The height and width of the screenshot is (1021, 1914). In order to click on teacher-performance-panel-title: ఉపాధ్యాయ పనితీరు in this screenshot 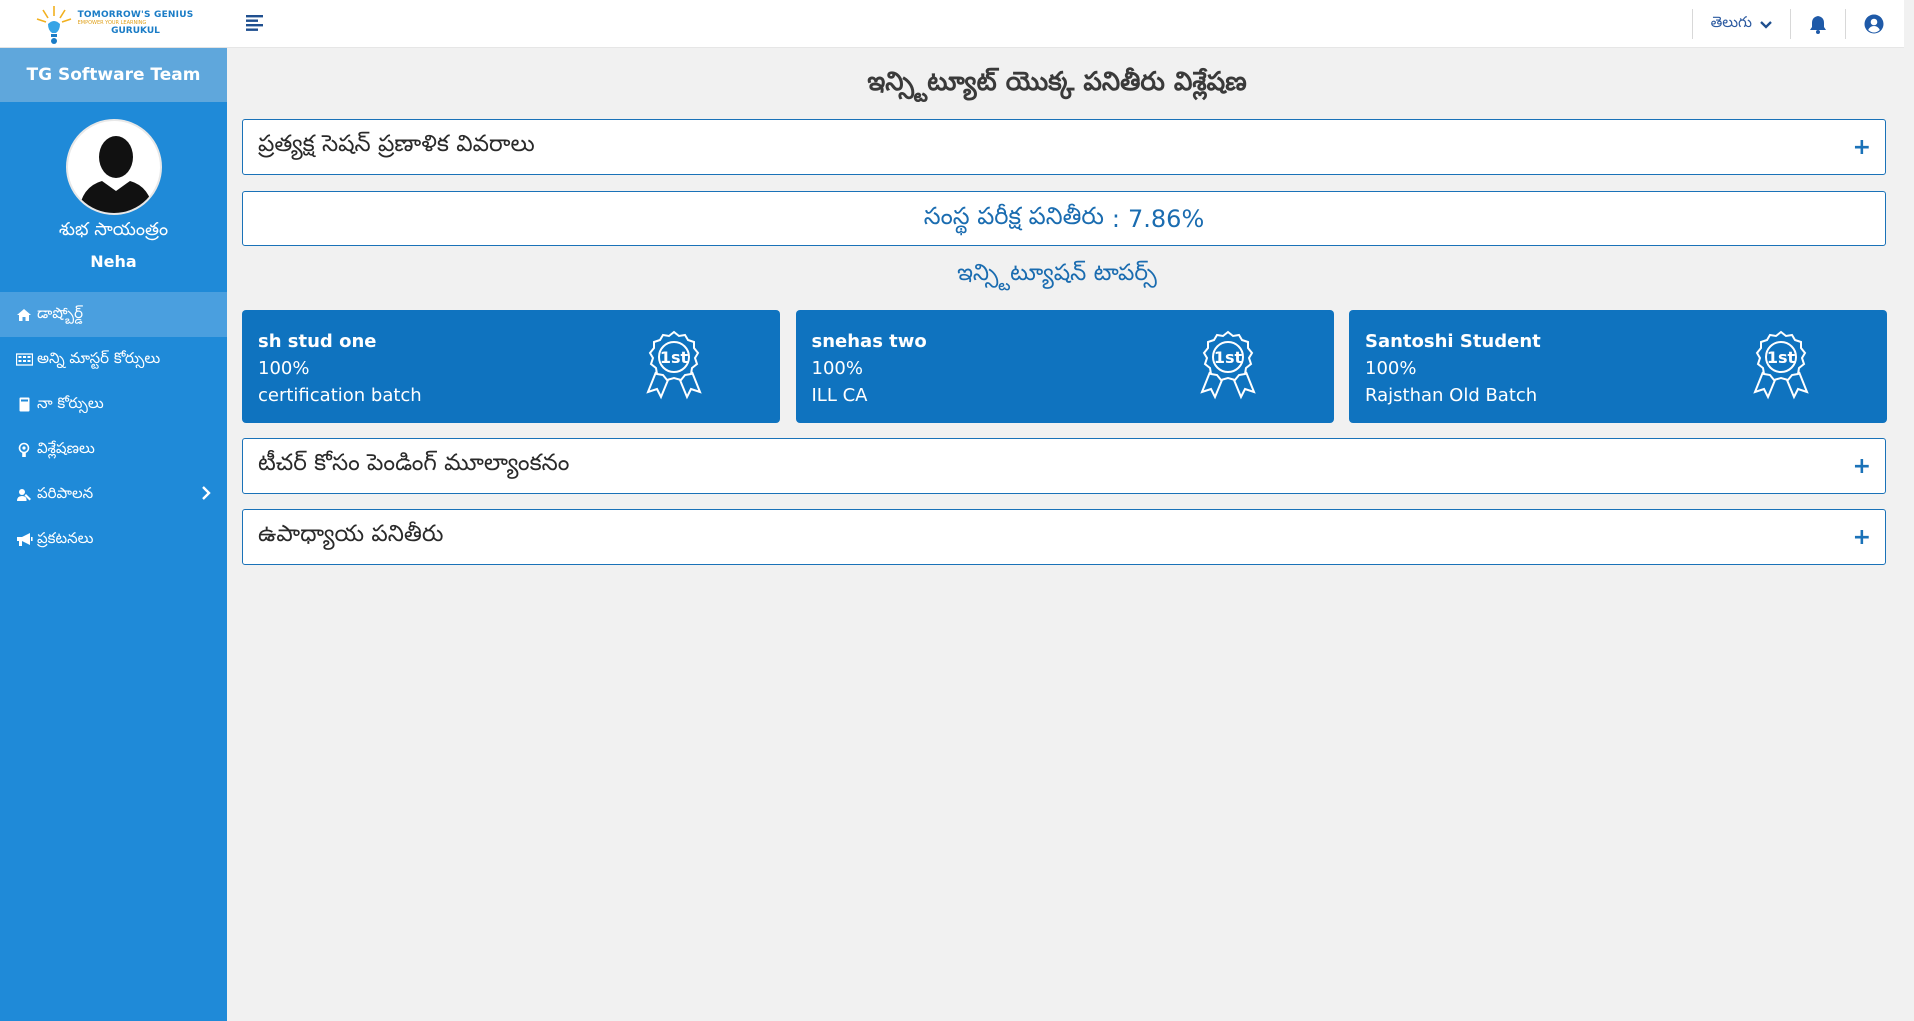, I will do `click(351, 534)`.